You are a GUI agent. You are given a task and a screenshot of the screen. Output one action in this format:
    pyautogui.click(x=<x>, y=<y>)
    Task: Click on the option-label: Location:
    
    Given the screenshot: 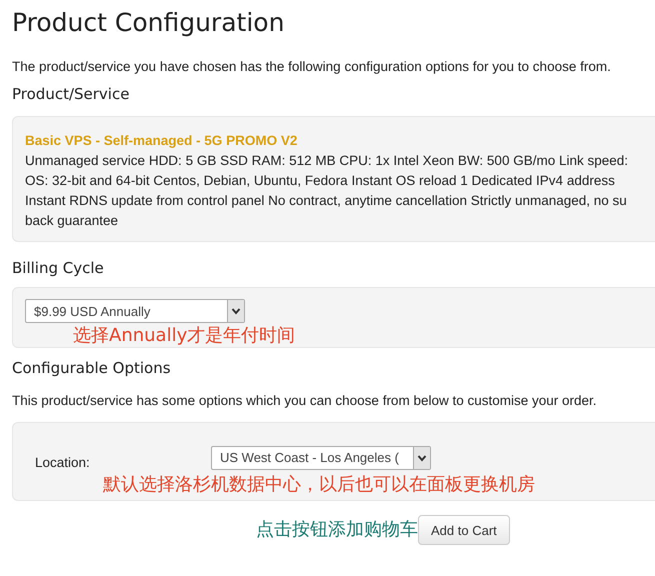 What is the action you would take?
    pyautogui.click(x=63, y=462)
    